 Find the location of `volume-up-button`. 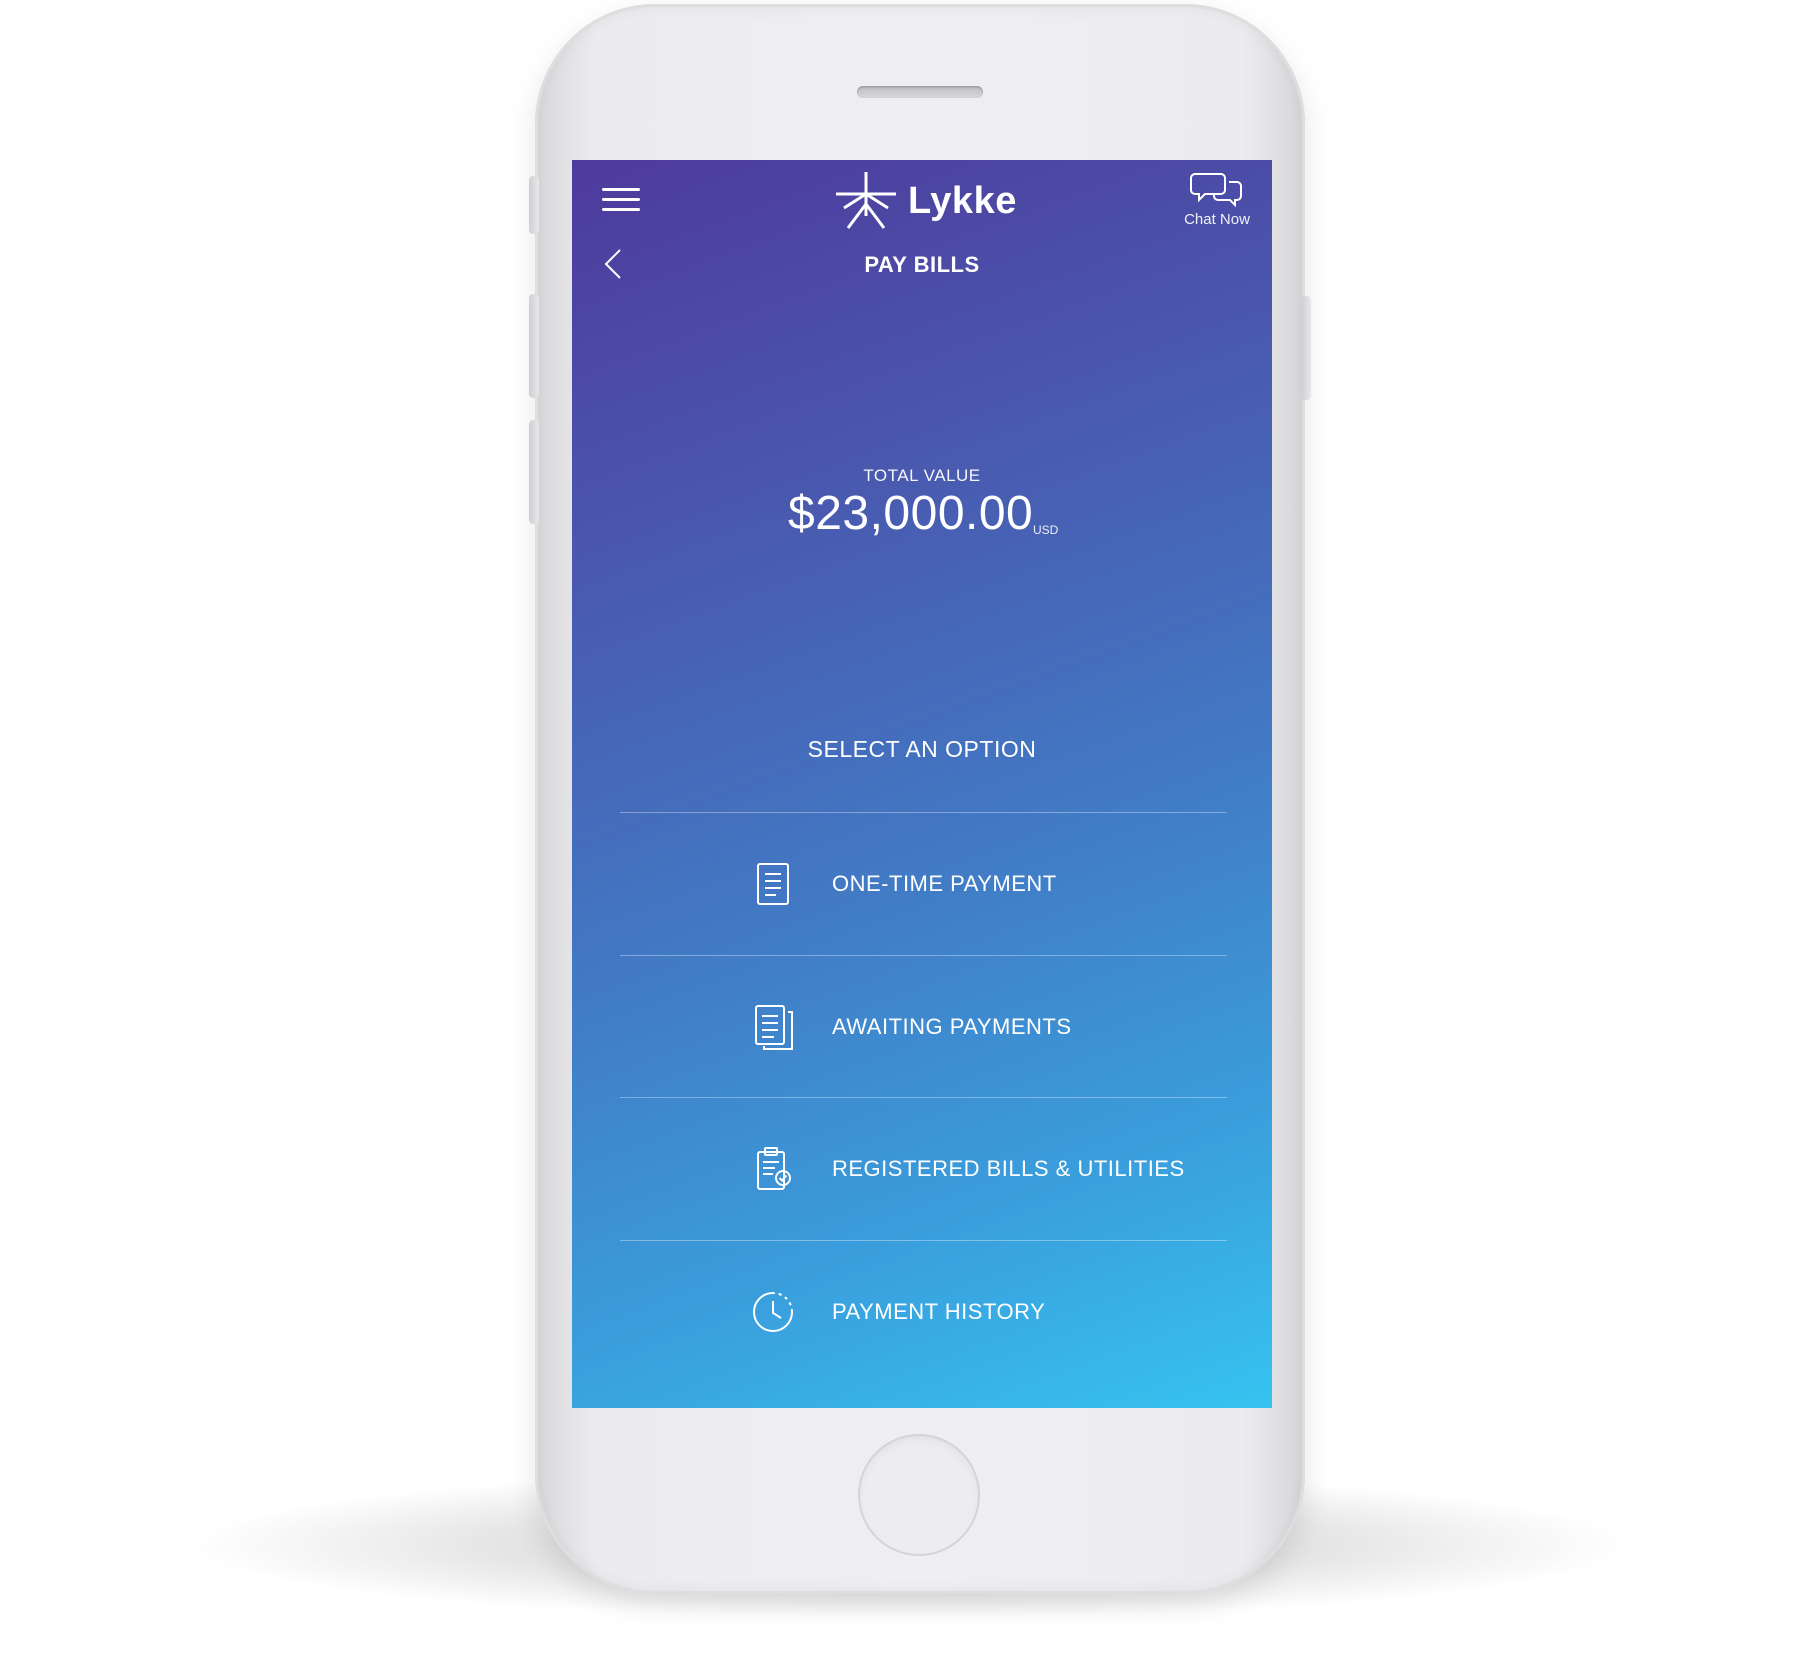

volume-up-button is located at coordinates (534, 346).